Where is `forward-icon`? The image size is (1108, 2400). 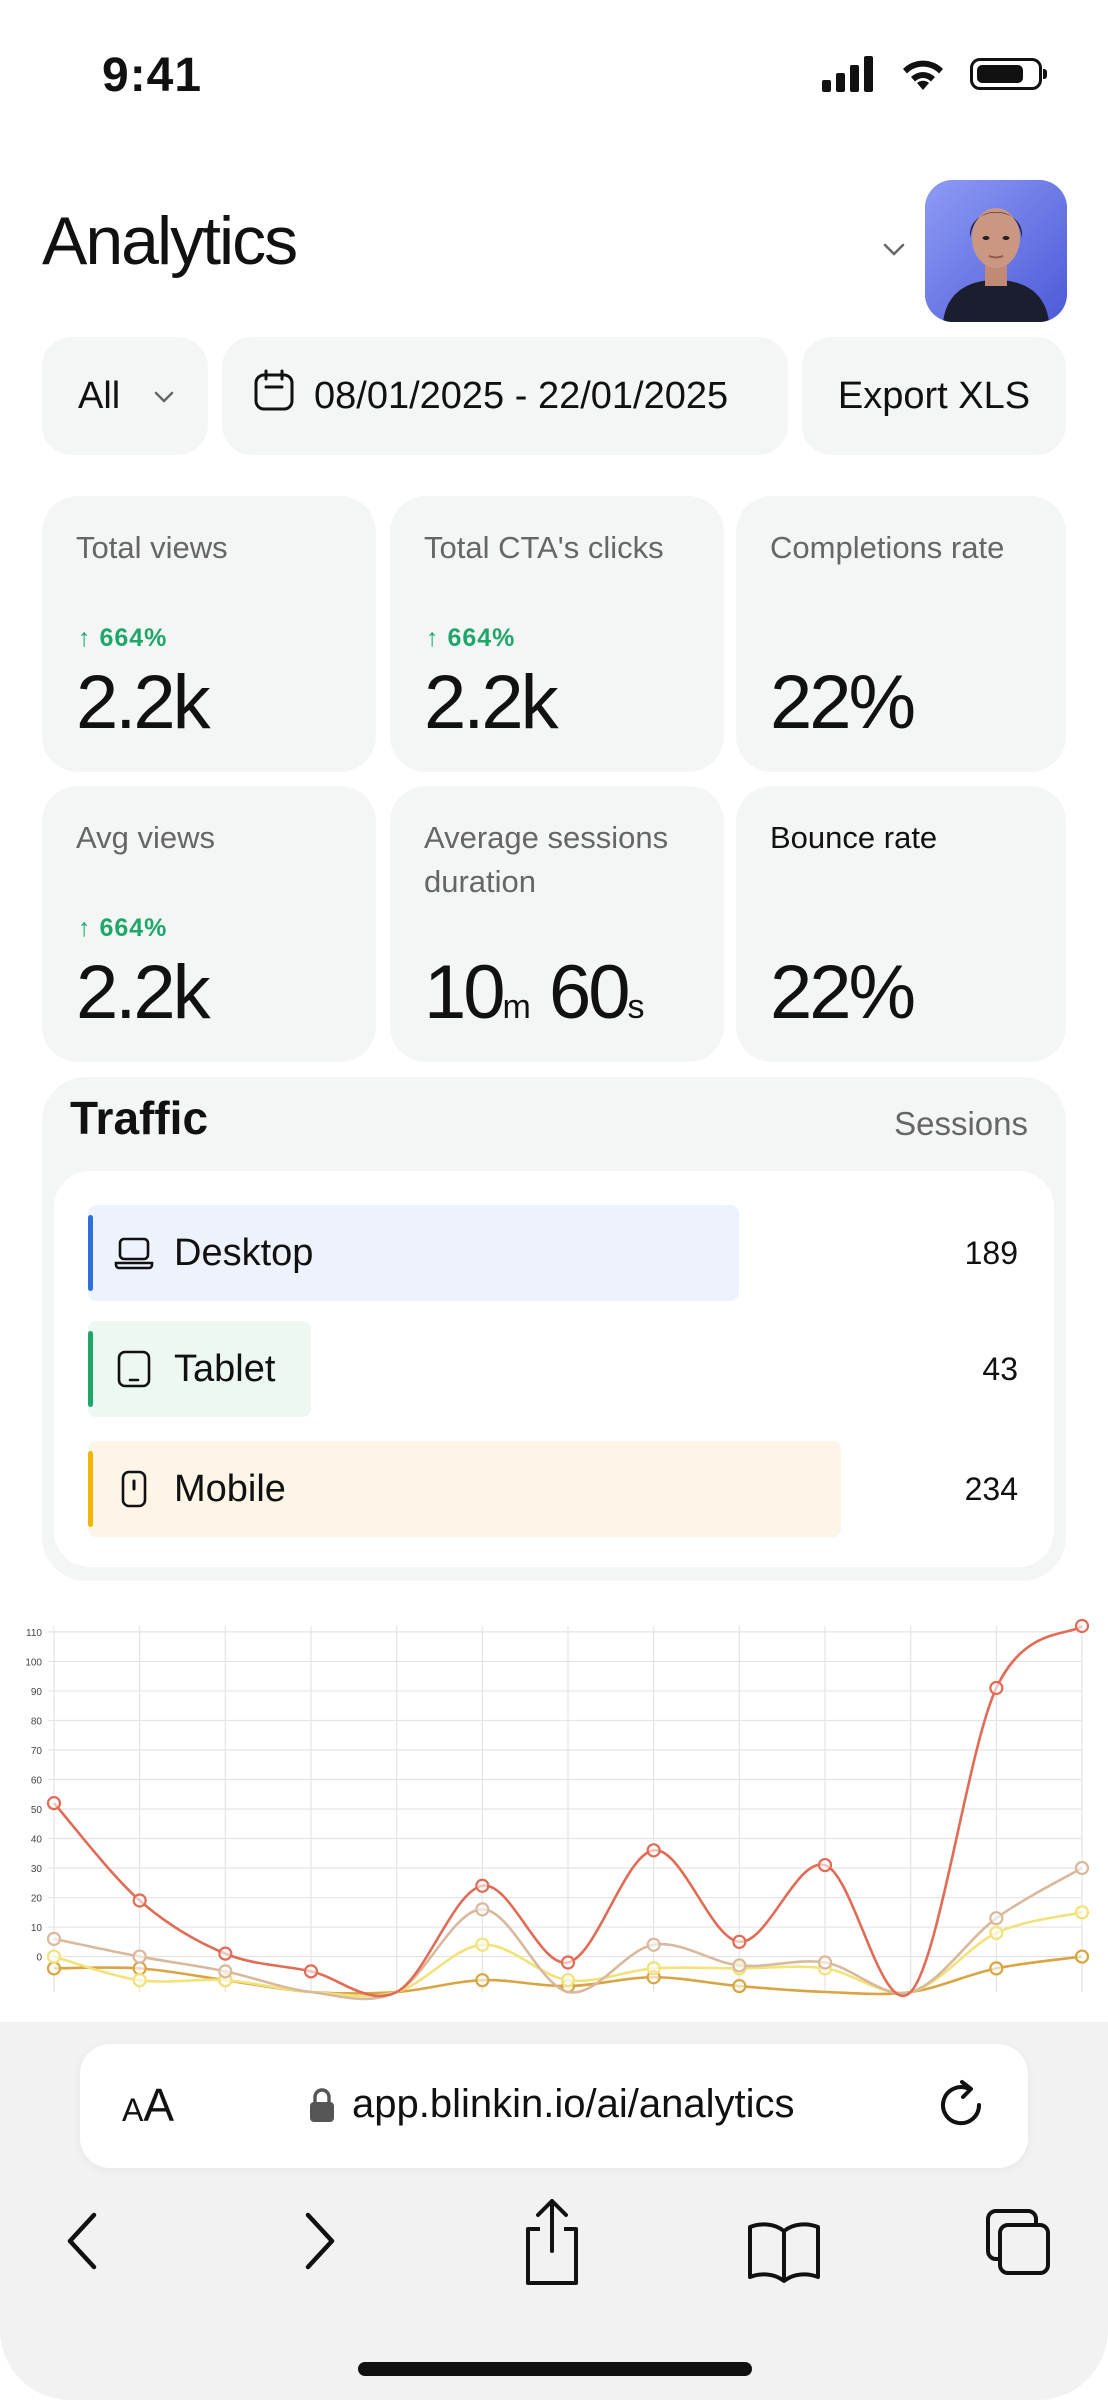
forward-icon is located at coordinates (319, 2244).